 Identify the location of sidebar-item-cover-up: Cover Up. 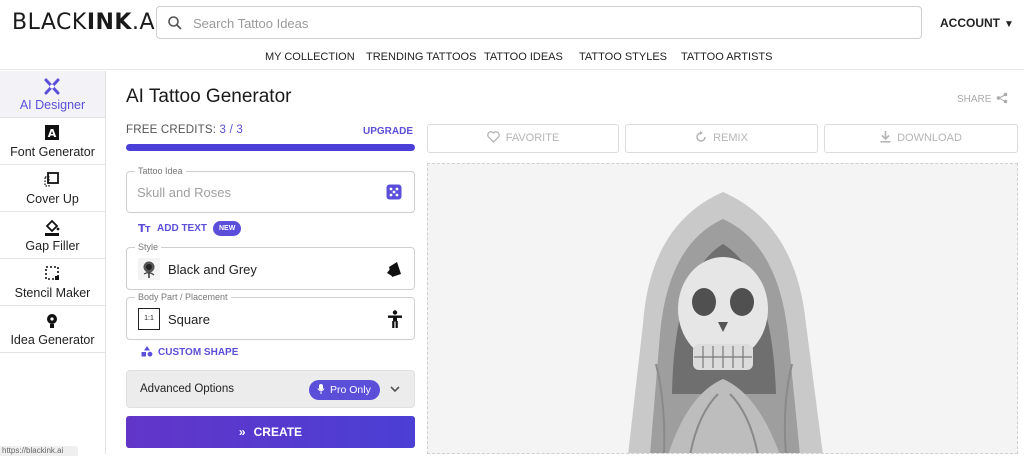
(52, 188).